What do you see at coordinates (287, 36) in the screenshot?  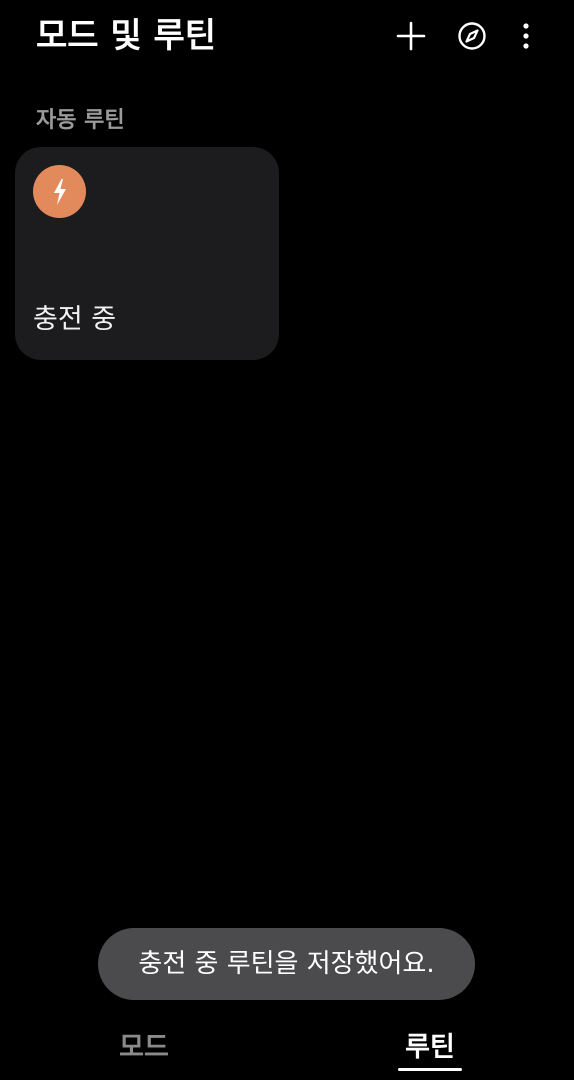 I see `app-bar: 모드 및 루틴` at bounding box center [287, 36].